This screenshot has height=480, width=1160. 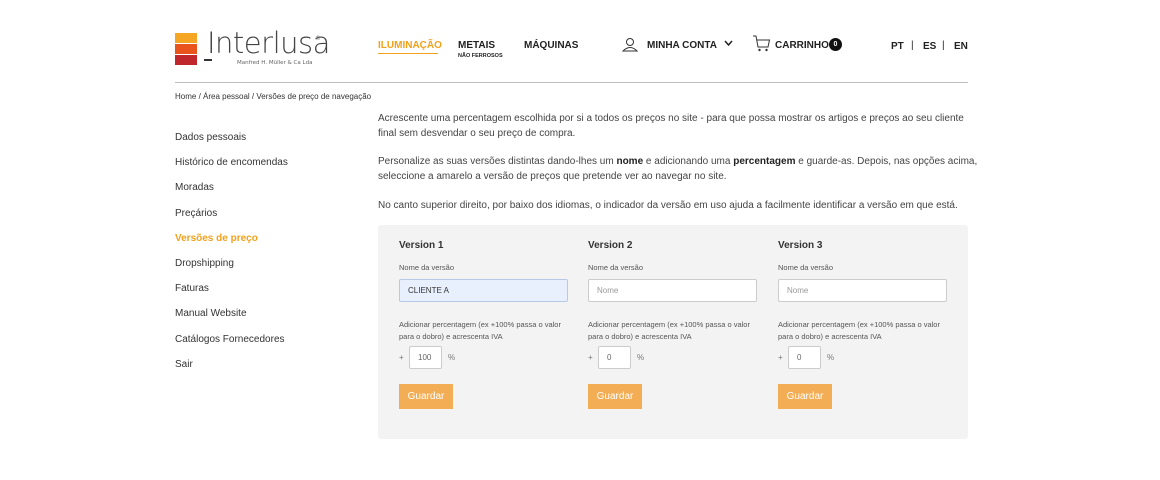 What do you see at coordinates (270, 346) in the screenshot?
I see `sidebar-item-catalogos: Catálogos Fornecedores` at bounding box center [270, 346].